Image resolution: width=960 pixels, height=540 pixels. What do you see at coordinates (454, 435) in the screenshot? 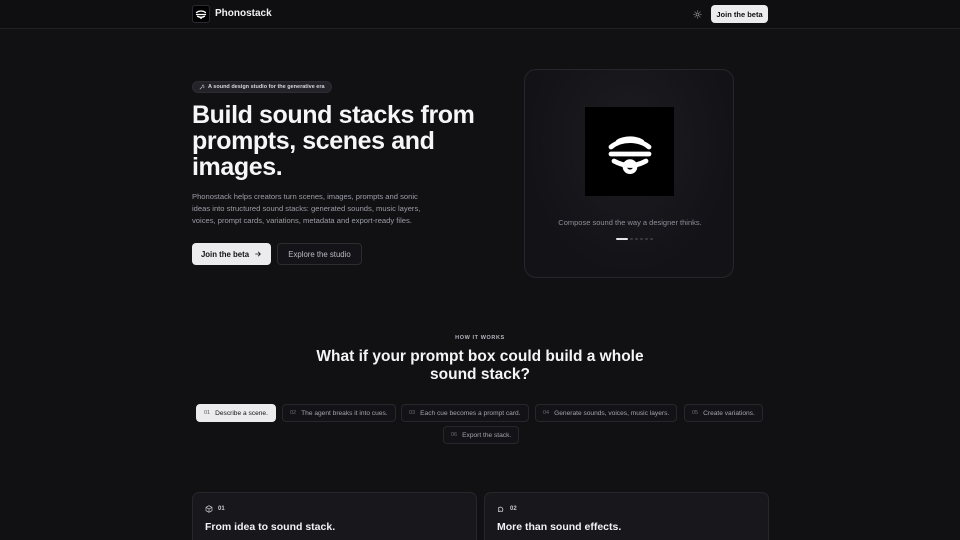
I see `step-number: 06` at bounding box center [454, 435].